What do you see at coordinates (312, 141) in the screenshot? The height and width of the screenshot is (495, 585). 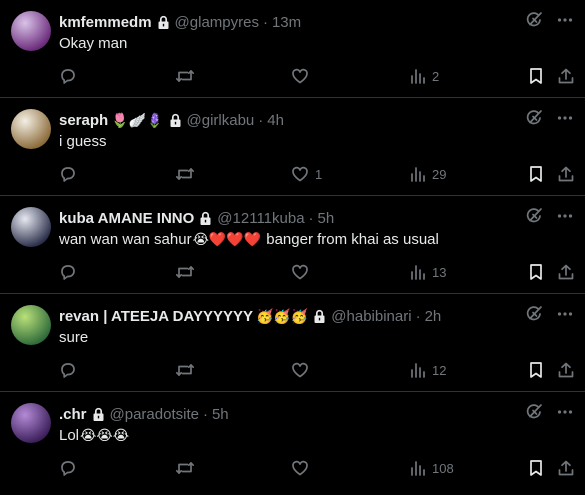 I see `post-text: i guess` at bounding box center [312, 141].